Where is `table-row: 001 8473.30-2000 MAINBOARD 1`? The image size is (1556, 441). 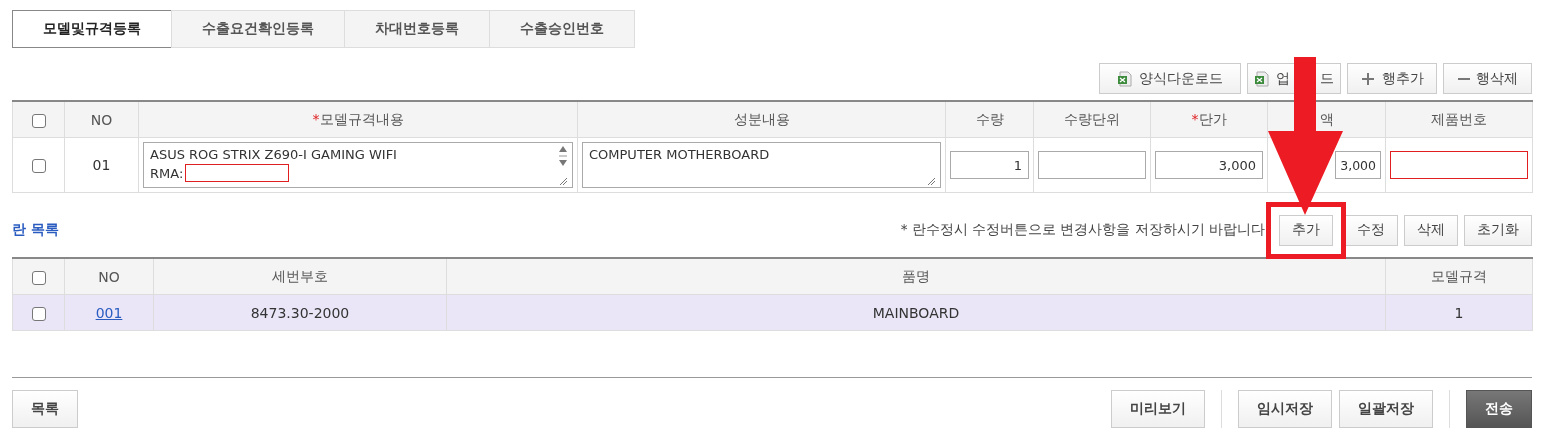
table-row: 001 8473.30-2000 MAINBOARD 1 is located at coordinates (772, 312).